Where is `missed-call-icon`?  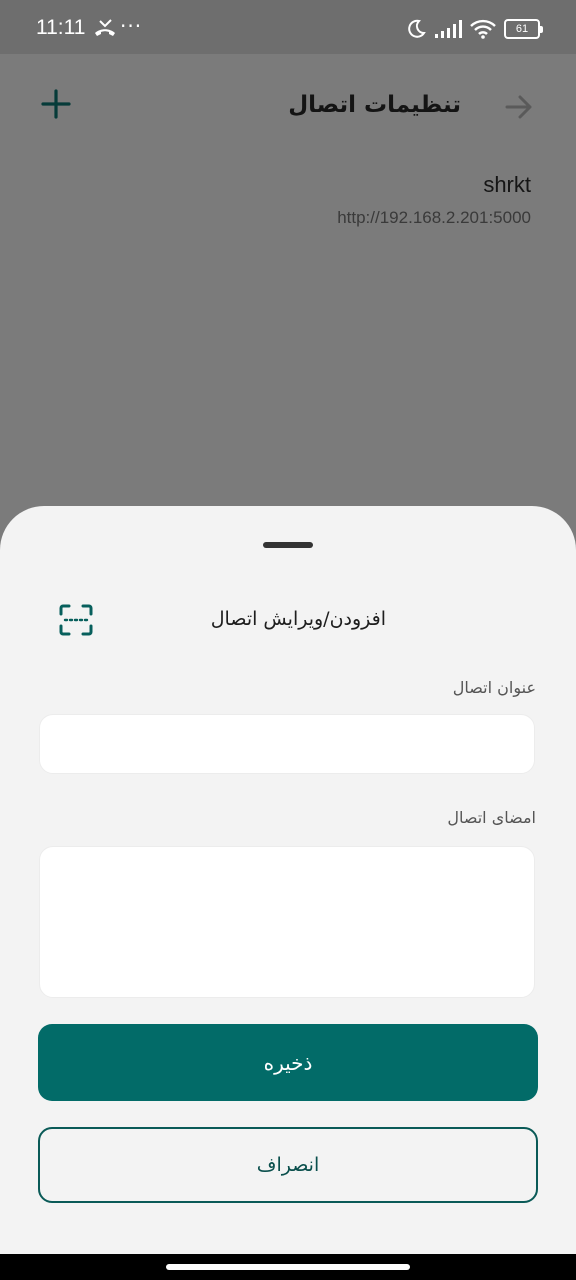
missed-call-icon is located at coordinates (105, 27).